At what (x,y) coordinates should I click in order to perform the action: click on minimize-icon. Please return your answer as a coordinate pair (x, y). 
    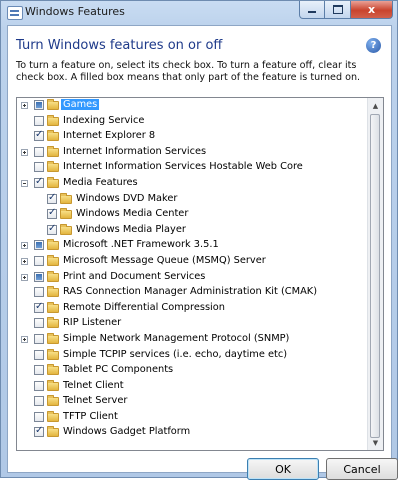
    Looking at the image, I should click on (312, 12).